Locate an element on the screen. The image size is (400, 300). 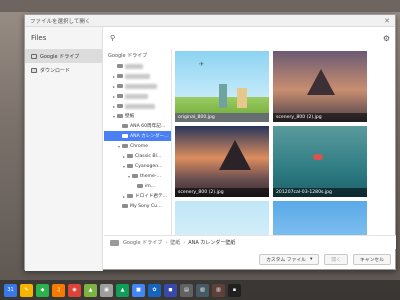
thumbnail-caption: 201207cal-03-1280s.jpg is located at coordinates (320, 192).